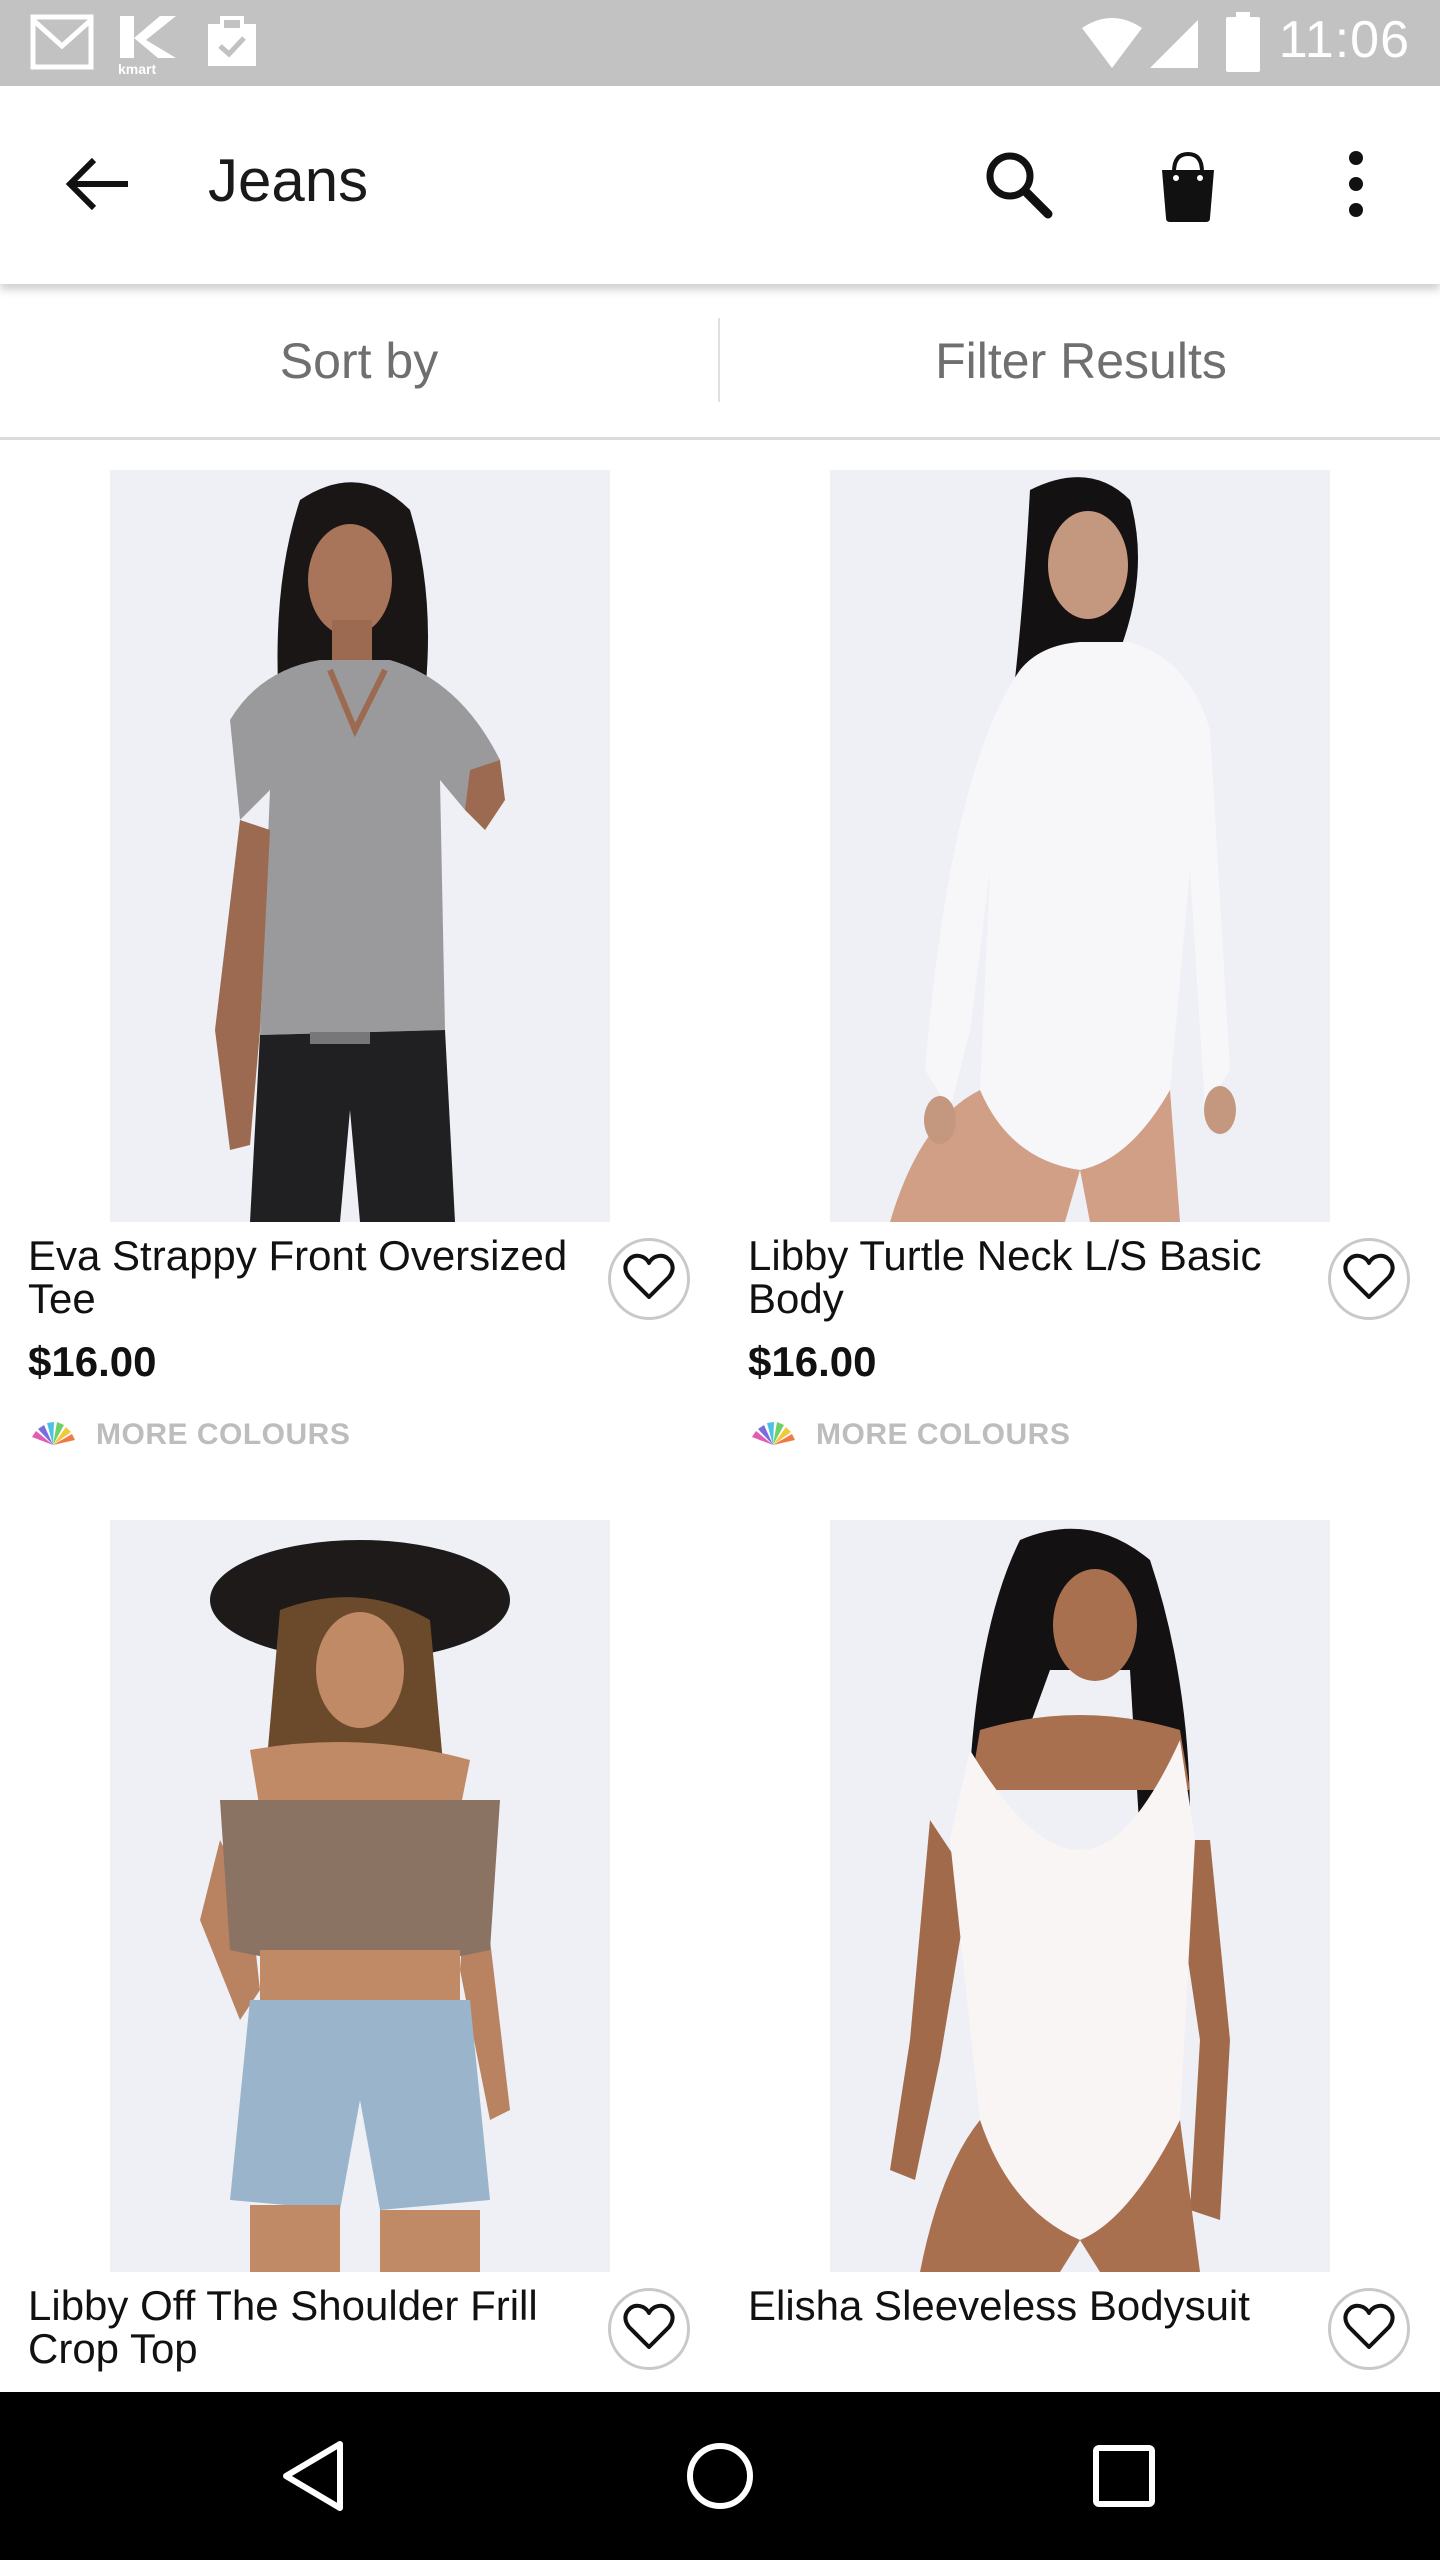  Describe the element at coordinates (1028, 1277) in the screenshot. I see `product-name: Libby Turtle Neck L/S Basic Body` at that location.